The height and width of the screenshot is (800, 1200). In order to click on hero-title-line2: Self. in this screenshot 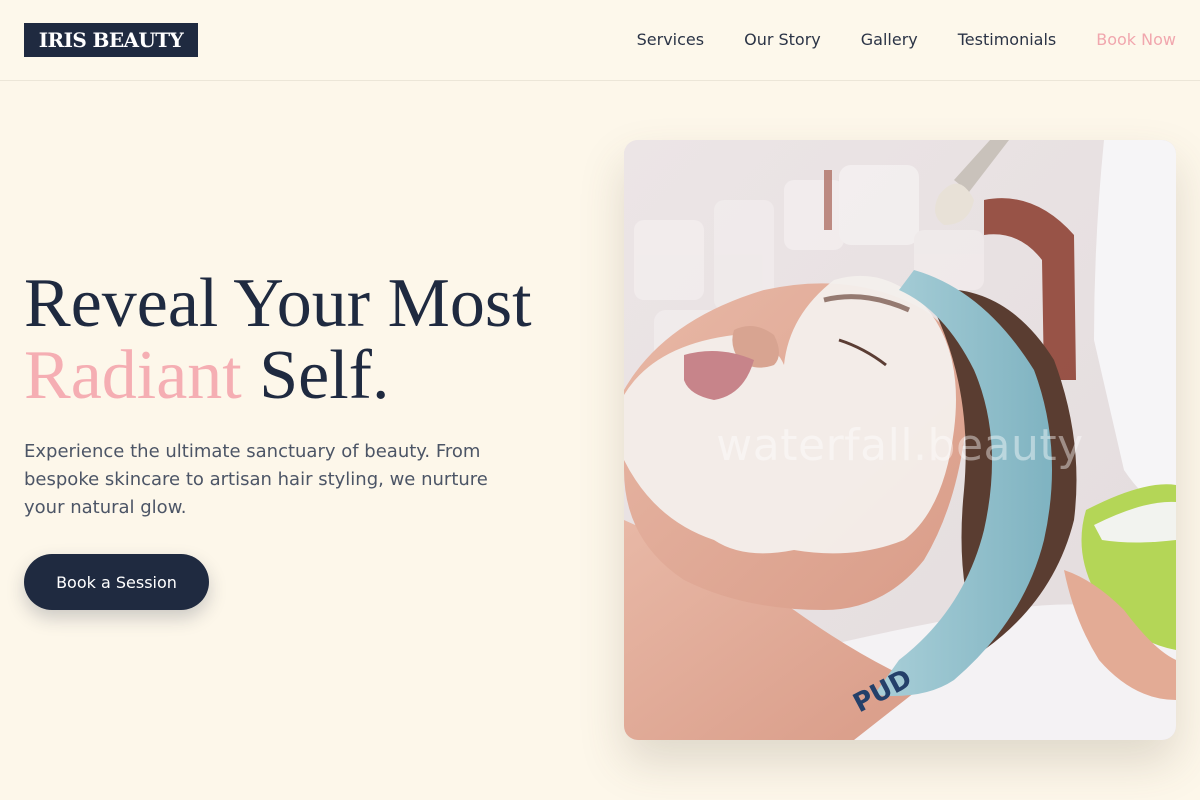, I will do `click(315, 375)`.